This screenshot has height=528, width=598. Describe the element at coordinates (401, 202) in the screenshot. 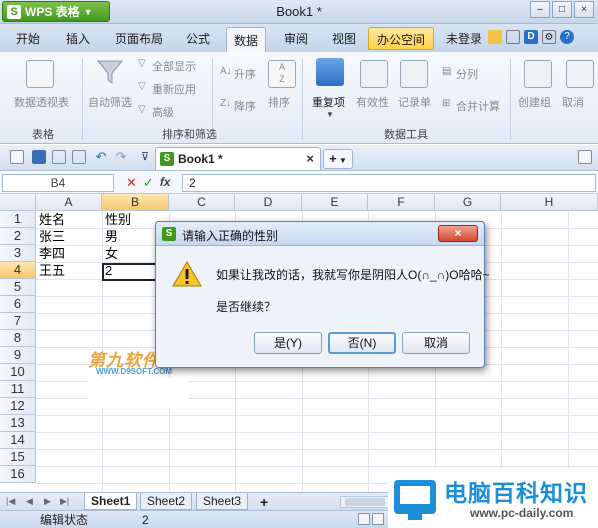

I see `column-header-f: F` at that location.